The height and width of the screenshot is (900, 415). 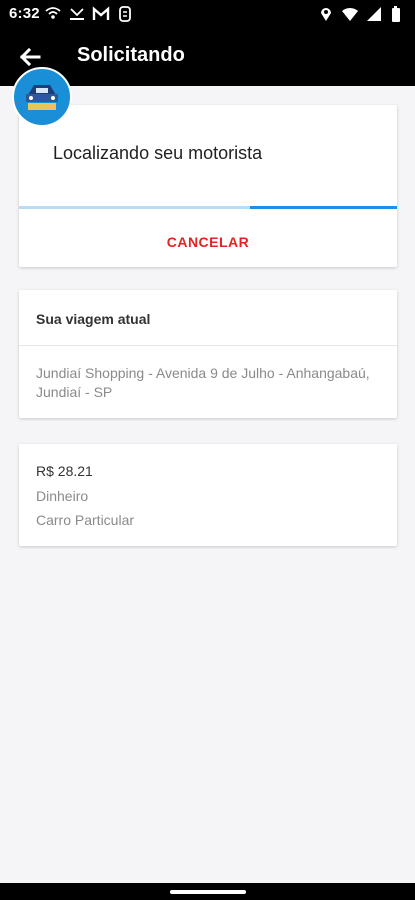 What do you see at coordinates (89, 14) in the screenshot?
I see `notification-icons` at bounding box center [89, 14].